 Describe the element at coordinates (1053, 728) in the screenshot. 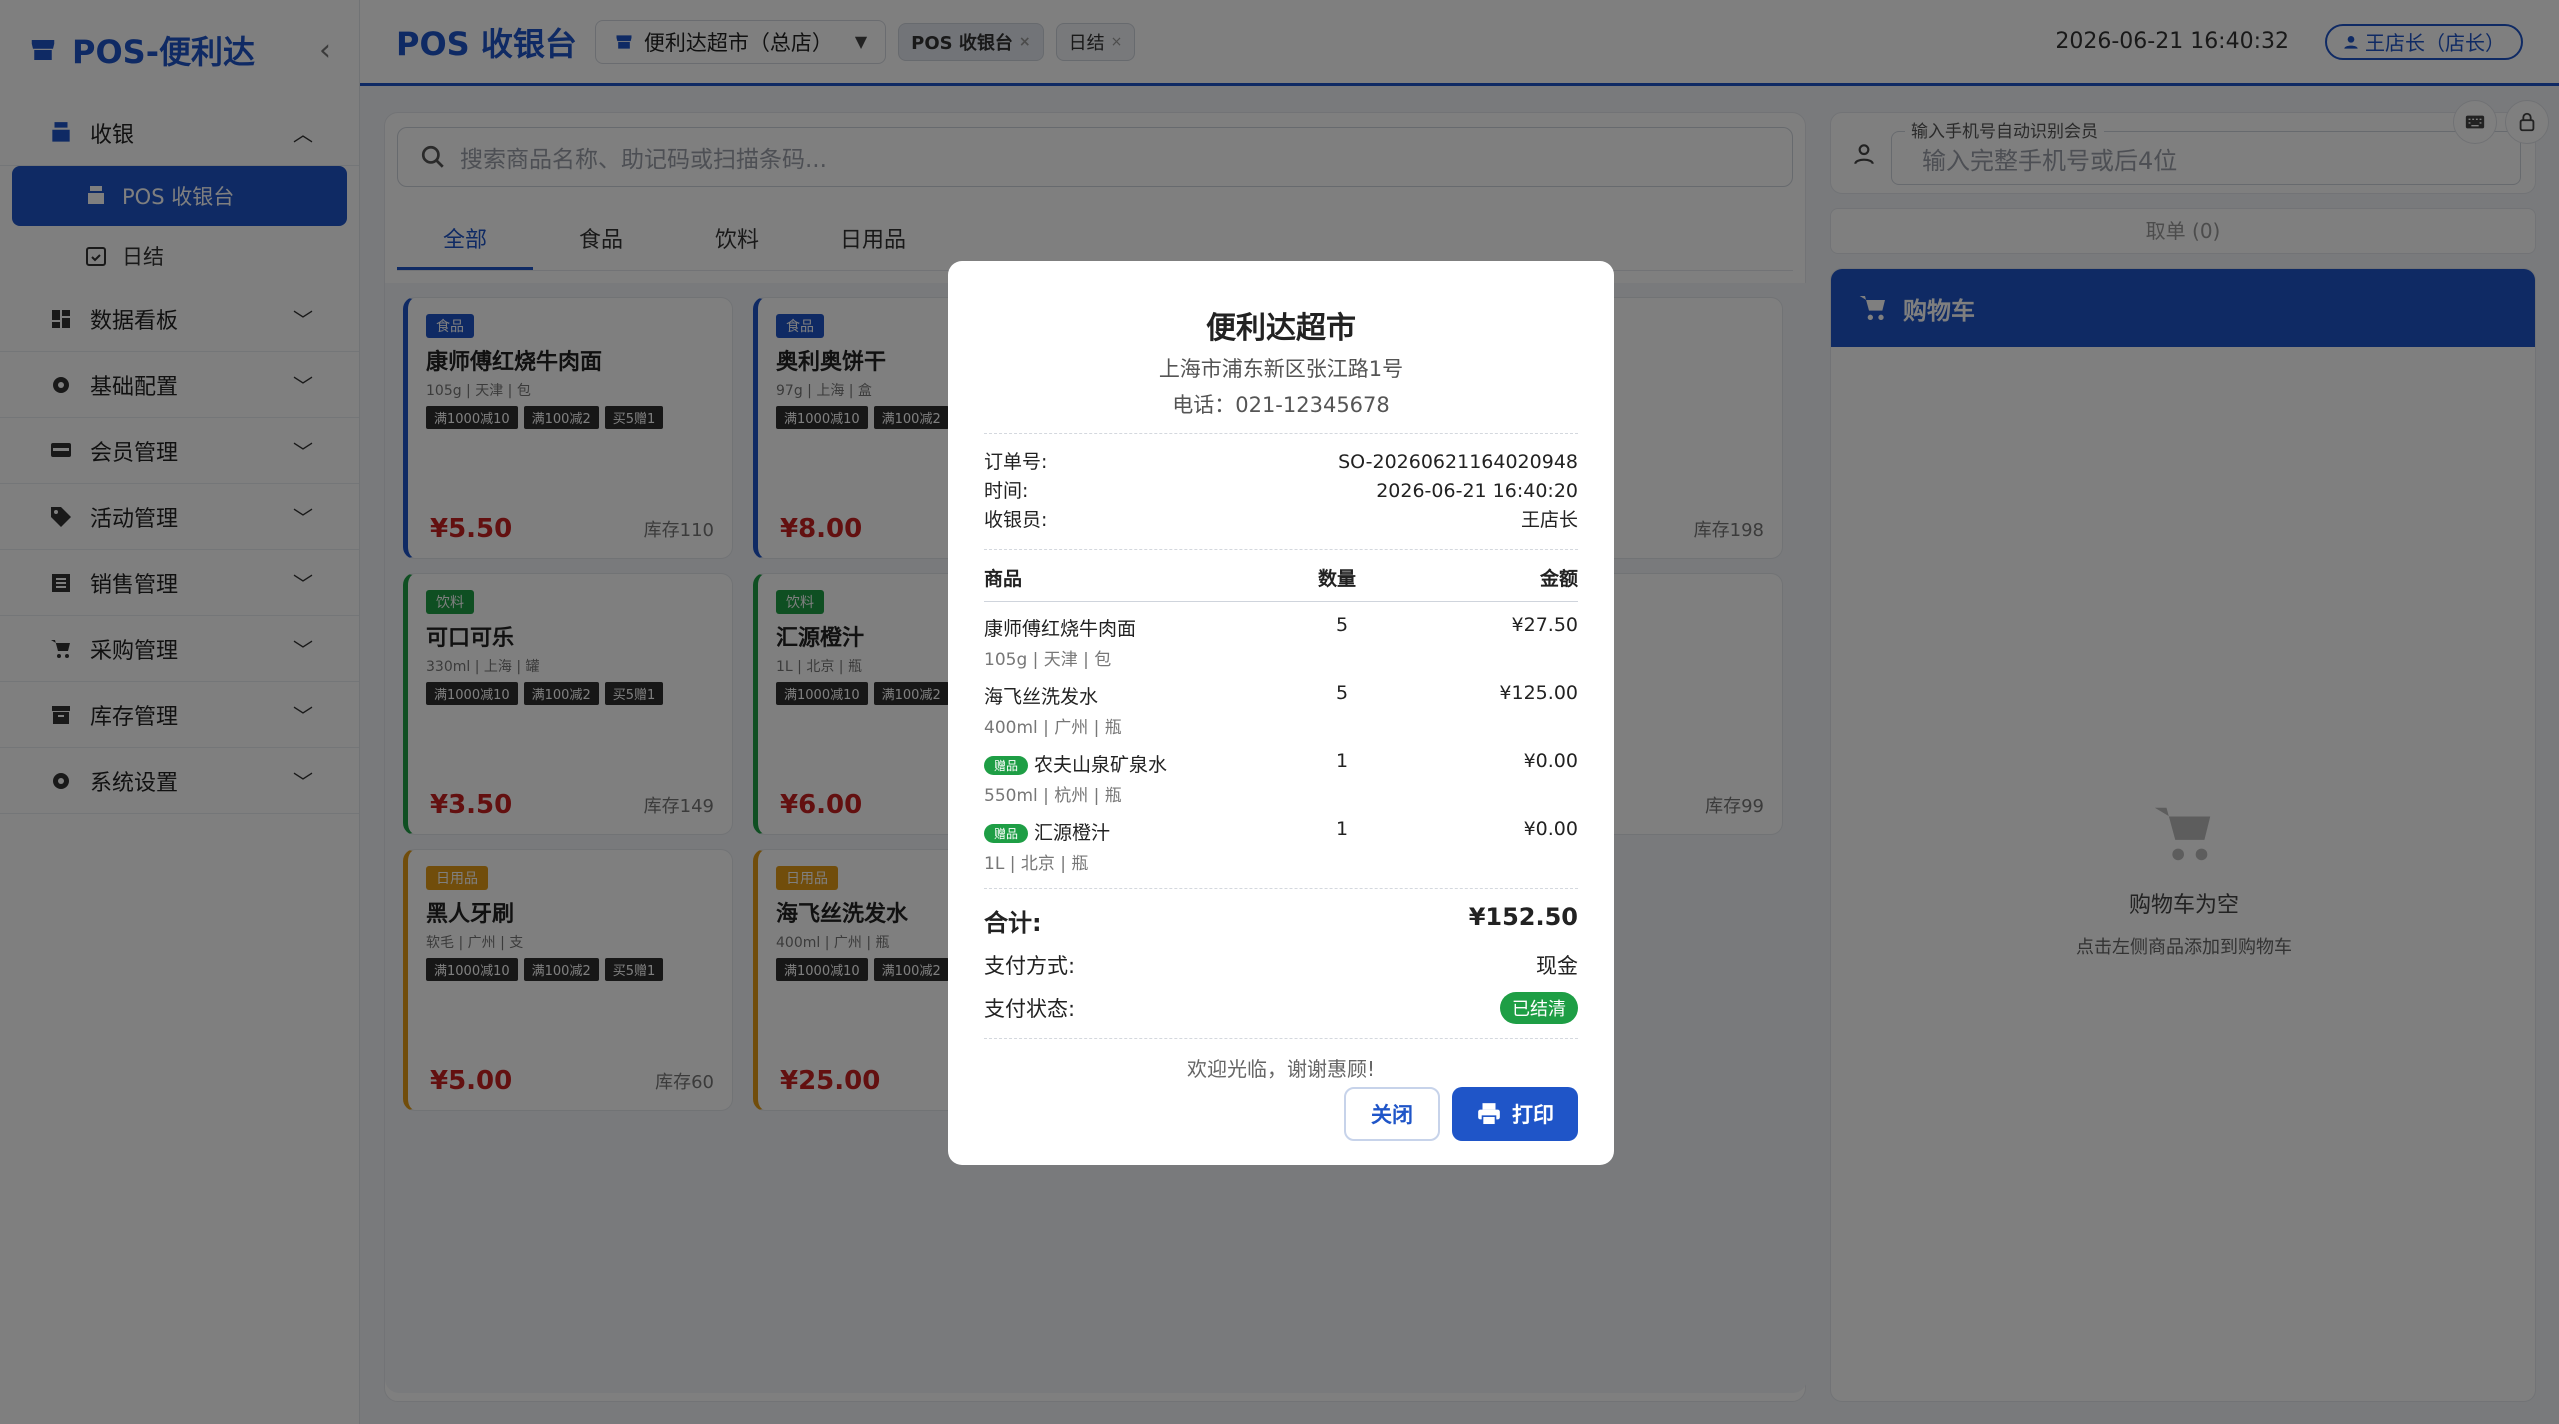

I see `item-spec: 400ml | 广州 | 瓶` at that location.